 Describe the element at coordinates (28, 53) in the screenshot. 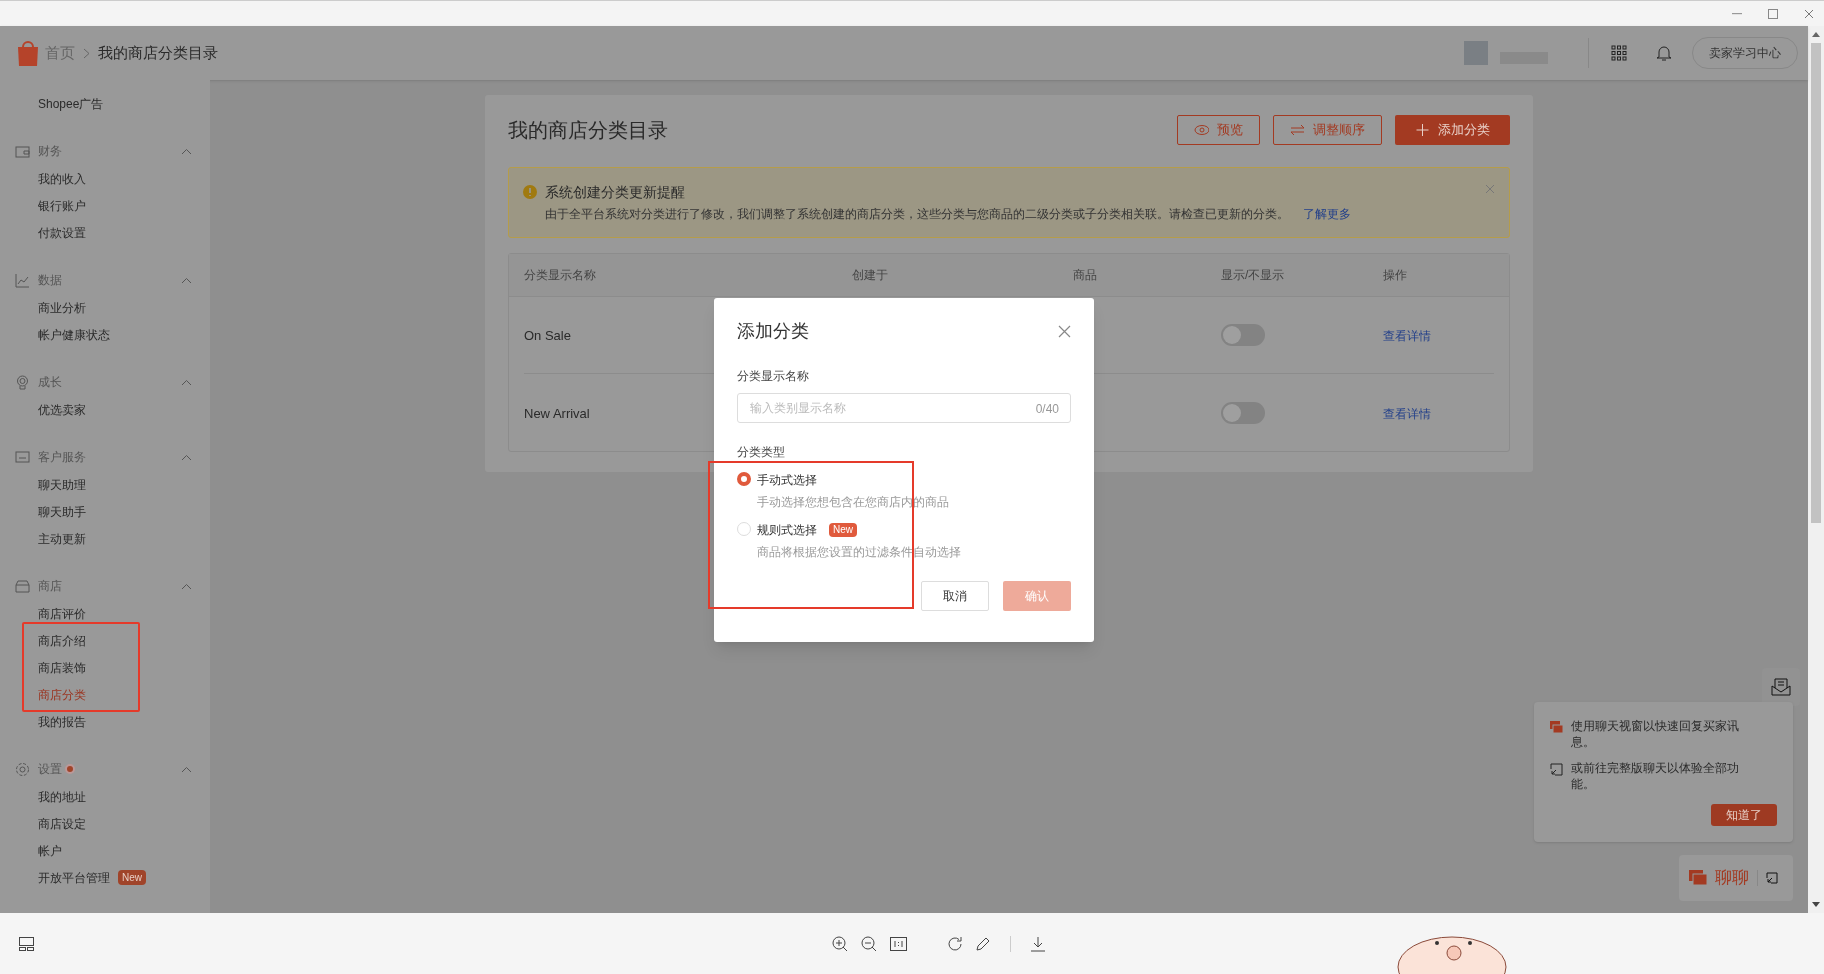

I see `shop-bag-logo` at that location.